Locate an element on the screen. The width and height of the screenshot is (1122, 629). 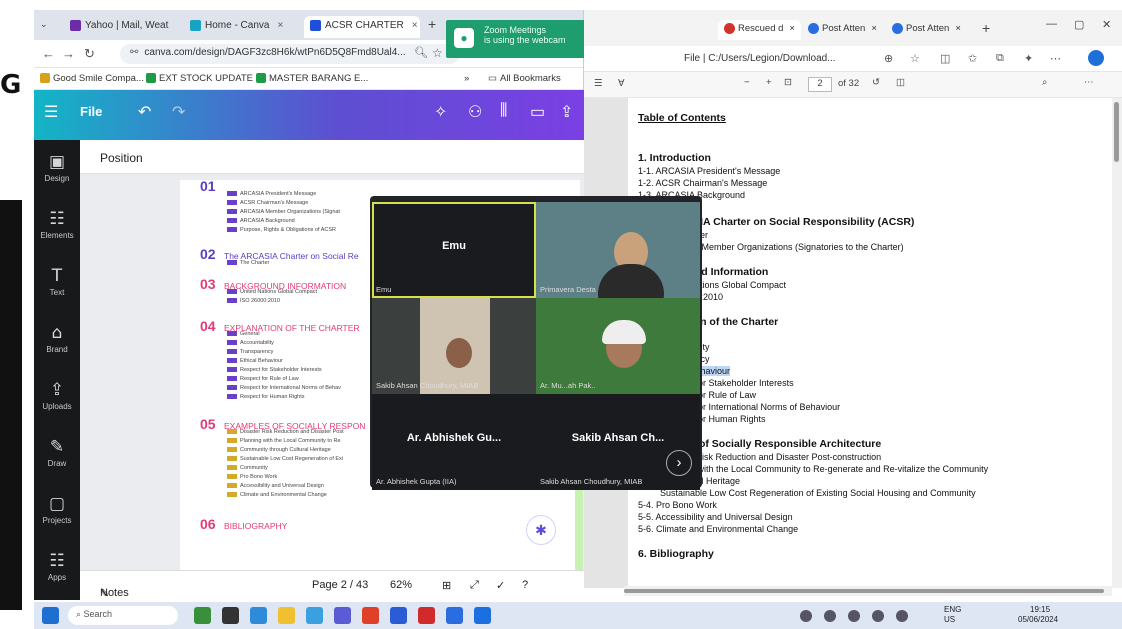
pdf-vertical-scrollbar is located at coordinates (1117, 343).